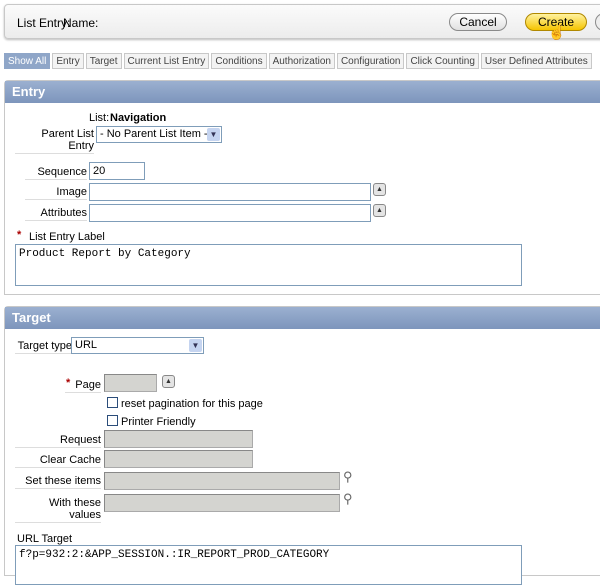 The image size is (600, 585). Describe the element at coordinates (478, 22) in the screenshot. I see `cancel-button: Cancel` at that location.